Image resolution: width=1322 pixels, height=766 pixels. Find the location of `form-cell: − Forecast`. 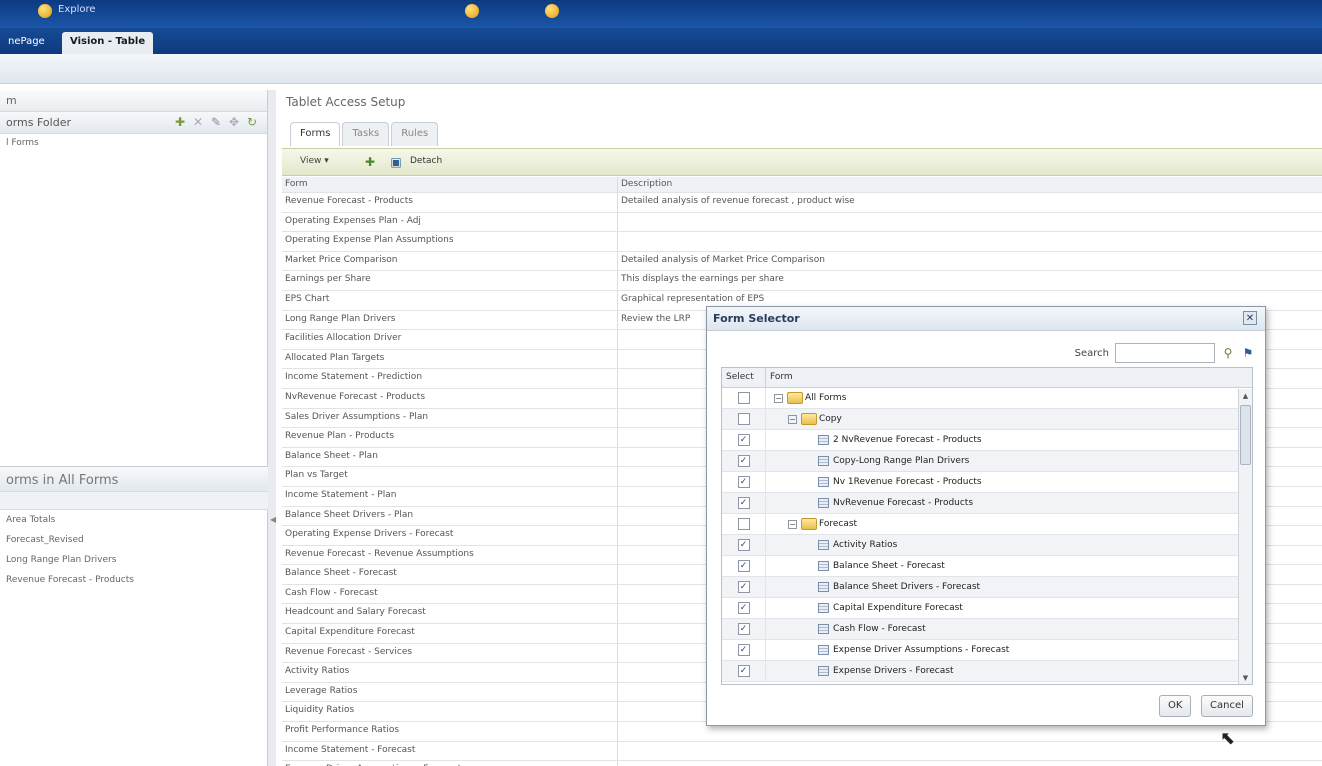

form-cell: − Forecast is located at coordinates (1009, 524).